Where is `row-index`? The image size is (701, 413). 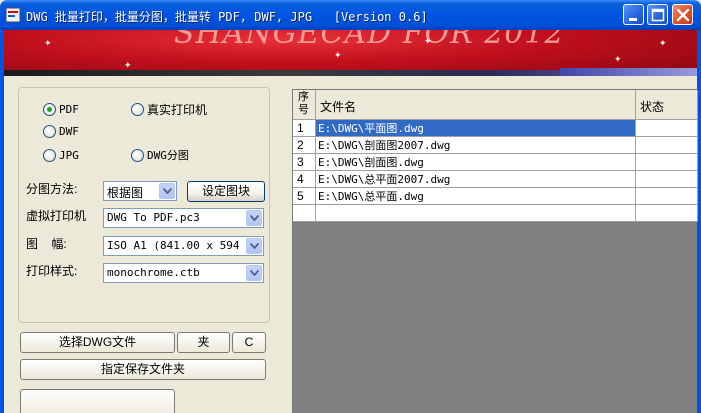 row-index is located at coordinates (304, 213).